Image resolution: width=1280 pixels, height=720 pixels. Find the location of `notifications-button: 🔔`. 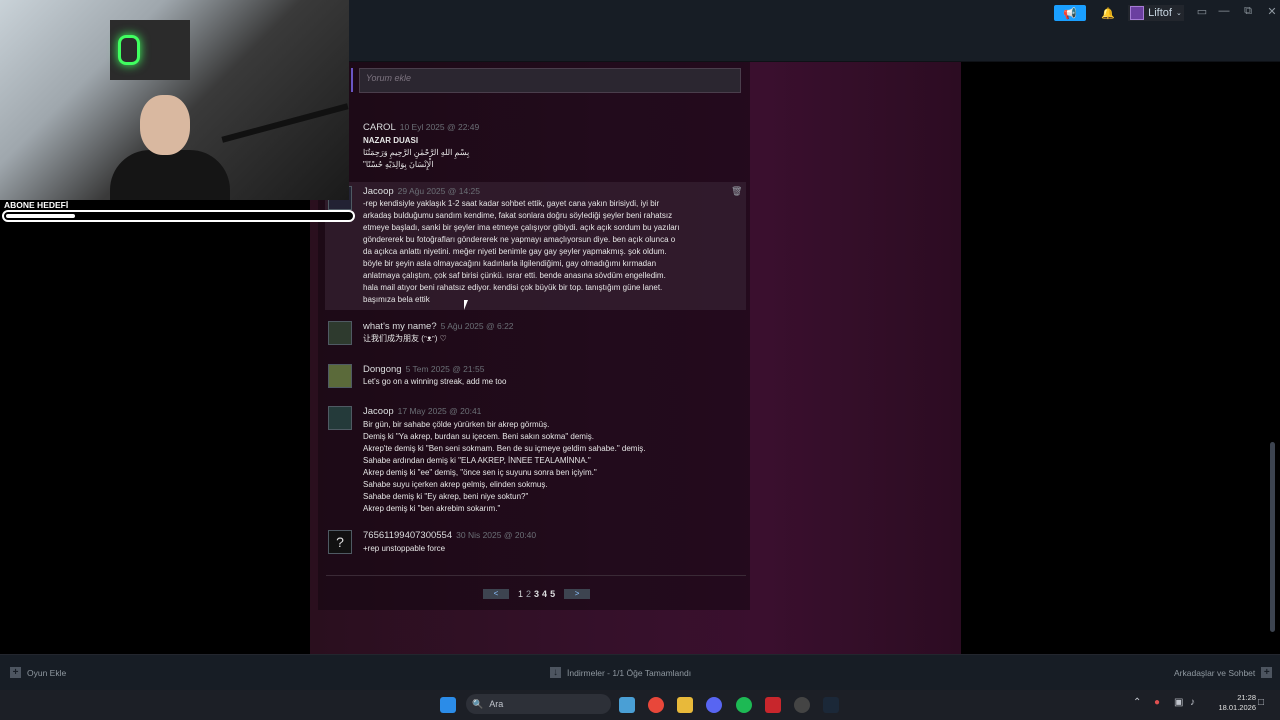

notifications-button: 🔔 is located at coordinates (1108, 13).